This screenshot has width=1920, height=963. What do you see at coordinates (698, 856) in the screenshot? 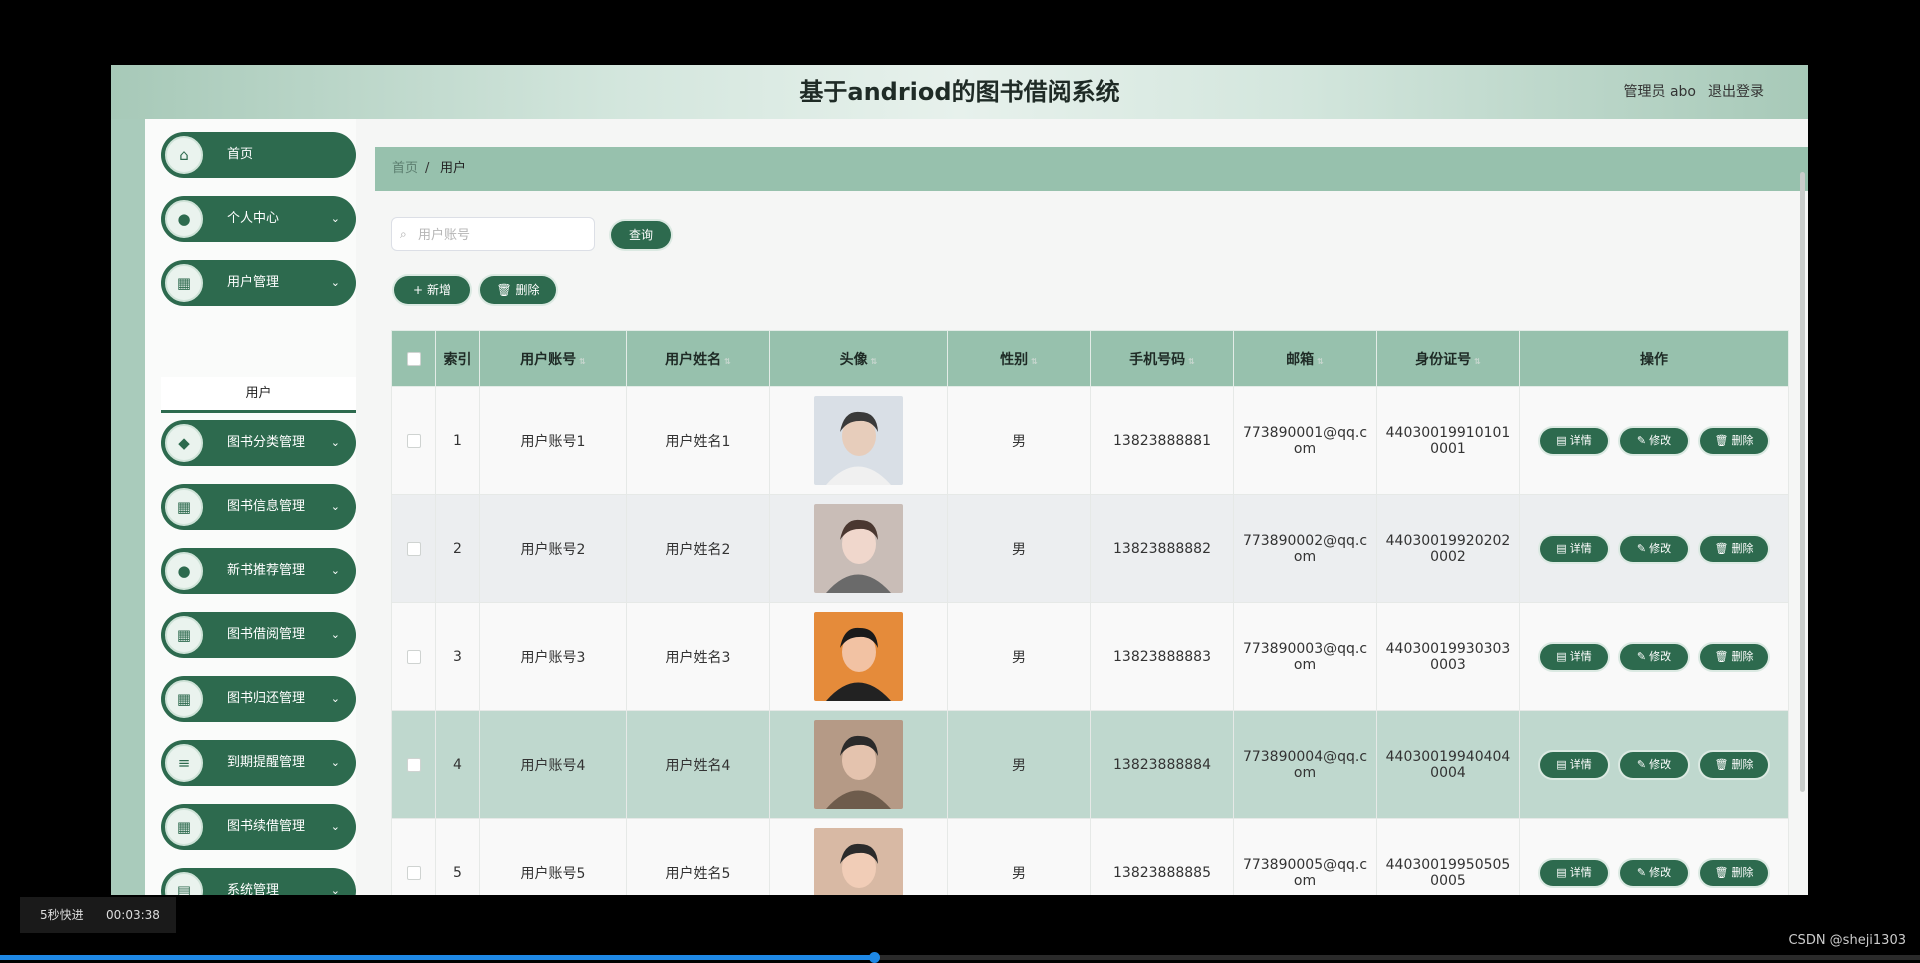
I see `cell-name: 用户姓名5` at bounding box center [698, 856].